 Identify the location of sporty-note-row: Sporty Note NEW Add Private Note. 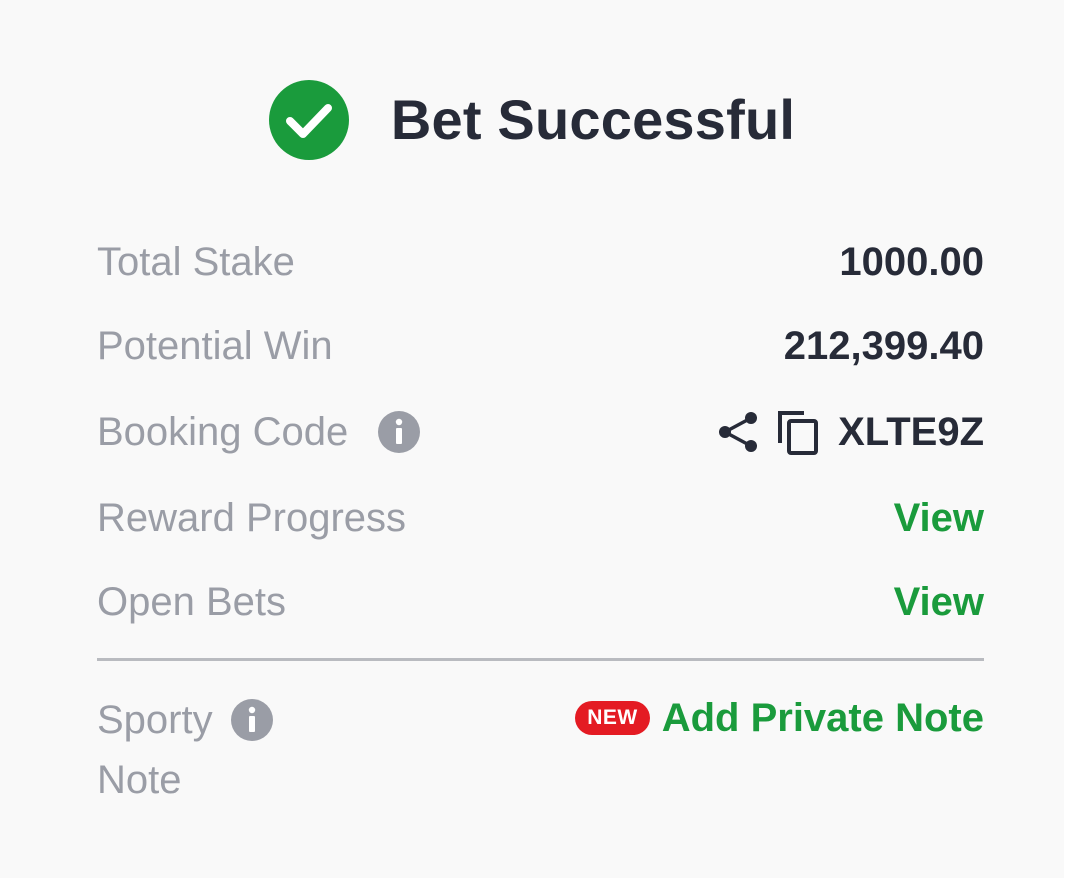
(540, 750).